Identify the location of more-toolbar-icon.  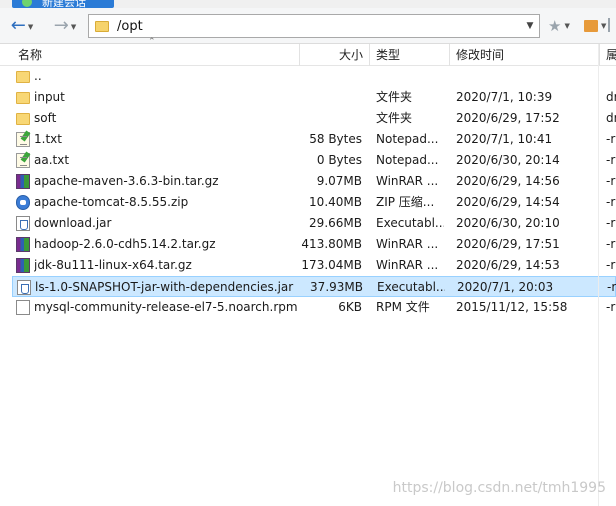
(612, 25).